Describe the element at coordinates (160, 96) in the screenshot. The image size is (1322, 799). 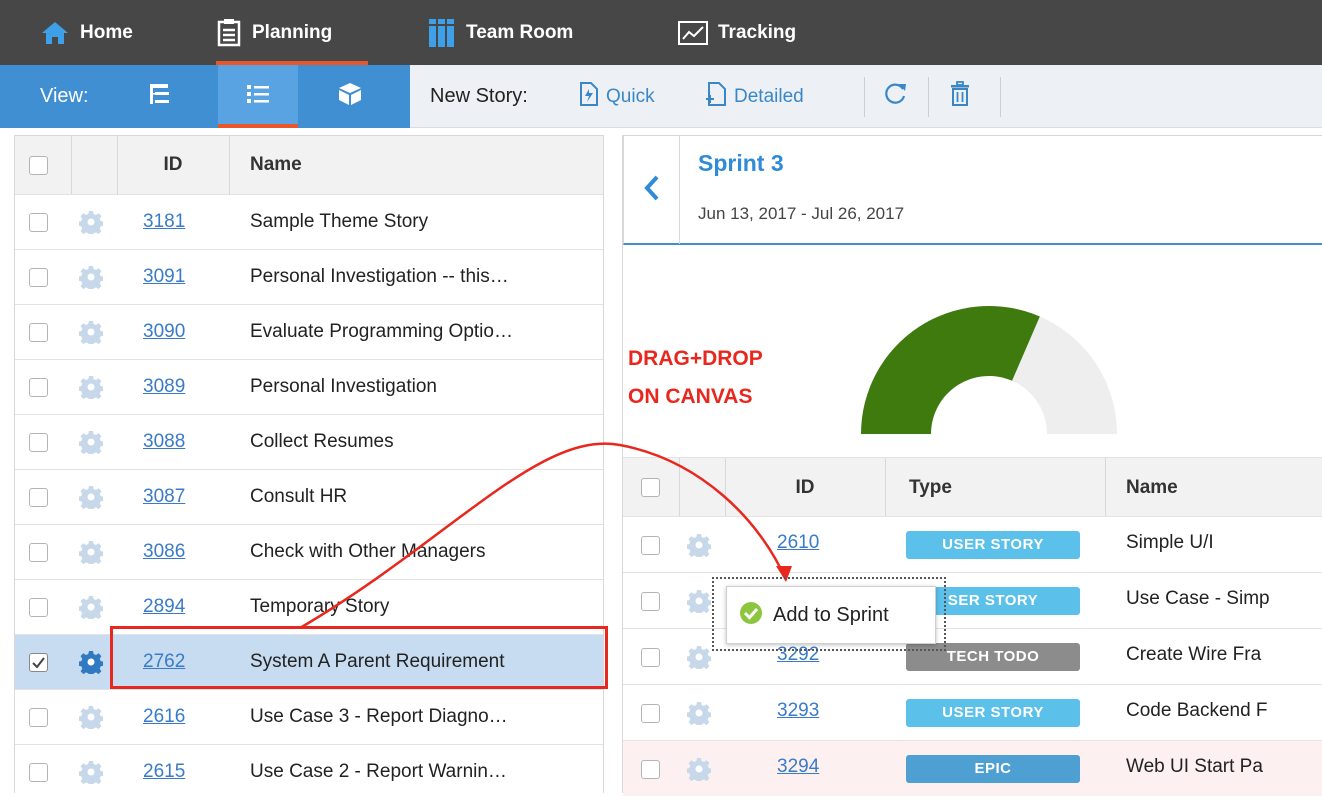
I see `tree-view-button` at that location.